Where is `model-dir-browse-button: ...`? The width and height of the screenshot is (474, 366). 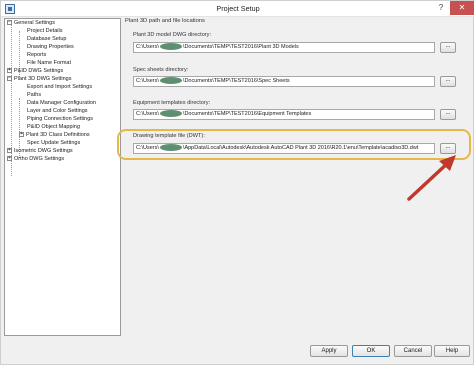
model-dir-browse-button: ... is located at coordinates (448, 47).